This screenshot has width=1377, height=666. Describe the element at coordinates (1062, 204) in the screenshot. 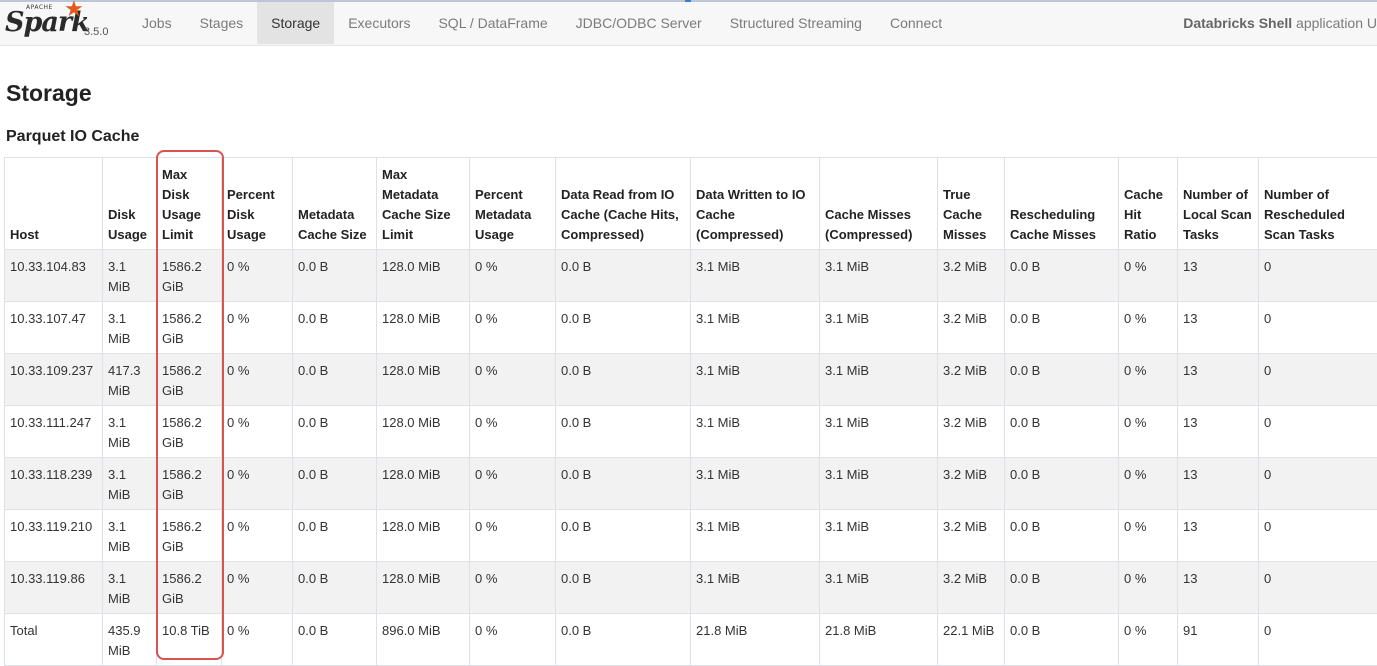

I see `column-header: Rescheduling Cache Misses` at that location.